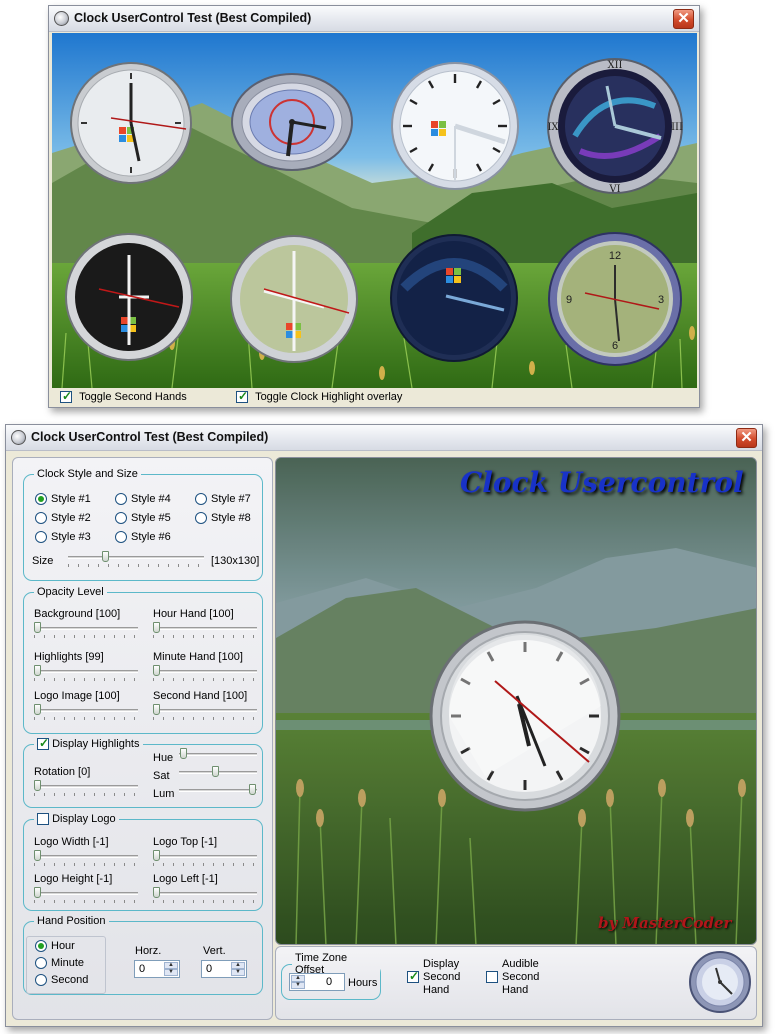 The width and height of the screenshot is (775, 1034). I want to click on display-second-hand-label: Display Second Hand, so click(442, 977).